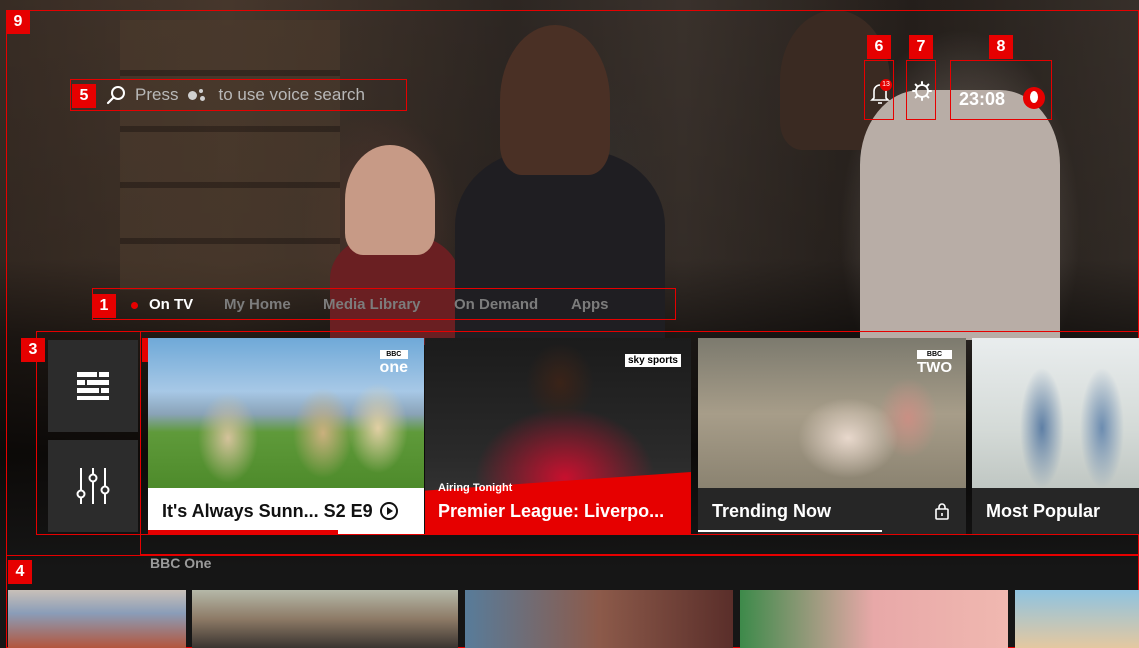 The width and height of the screenshot is (1139, 648). Describe the element at coordinates (1034, 98) in the screenshot. I see `vodafone-logo` at that location.